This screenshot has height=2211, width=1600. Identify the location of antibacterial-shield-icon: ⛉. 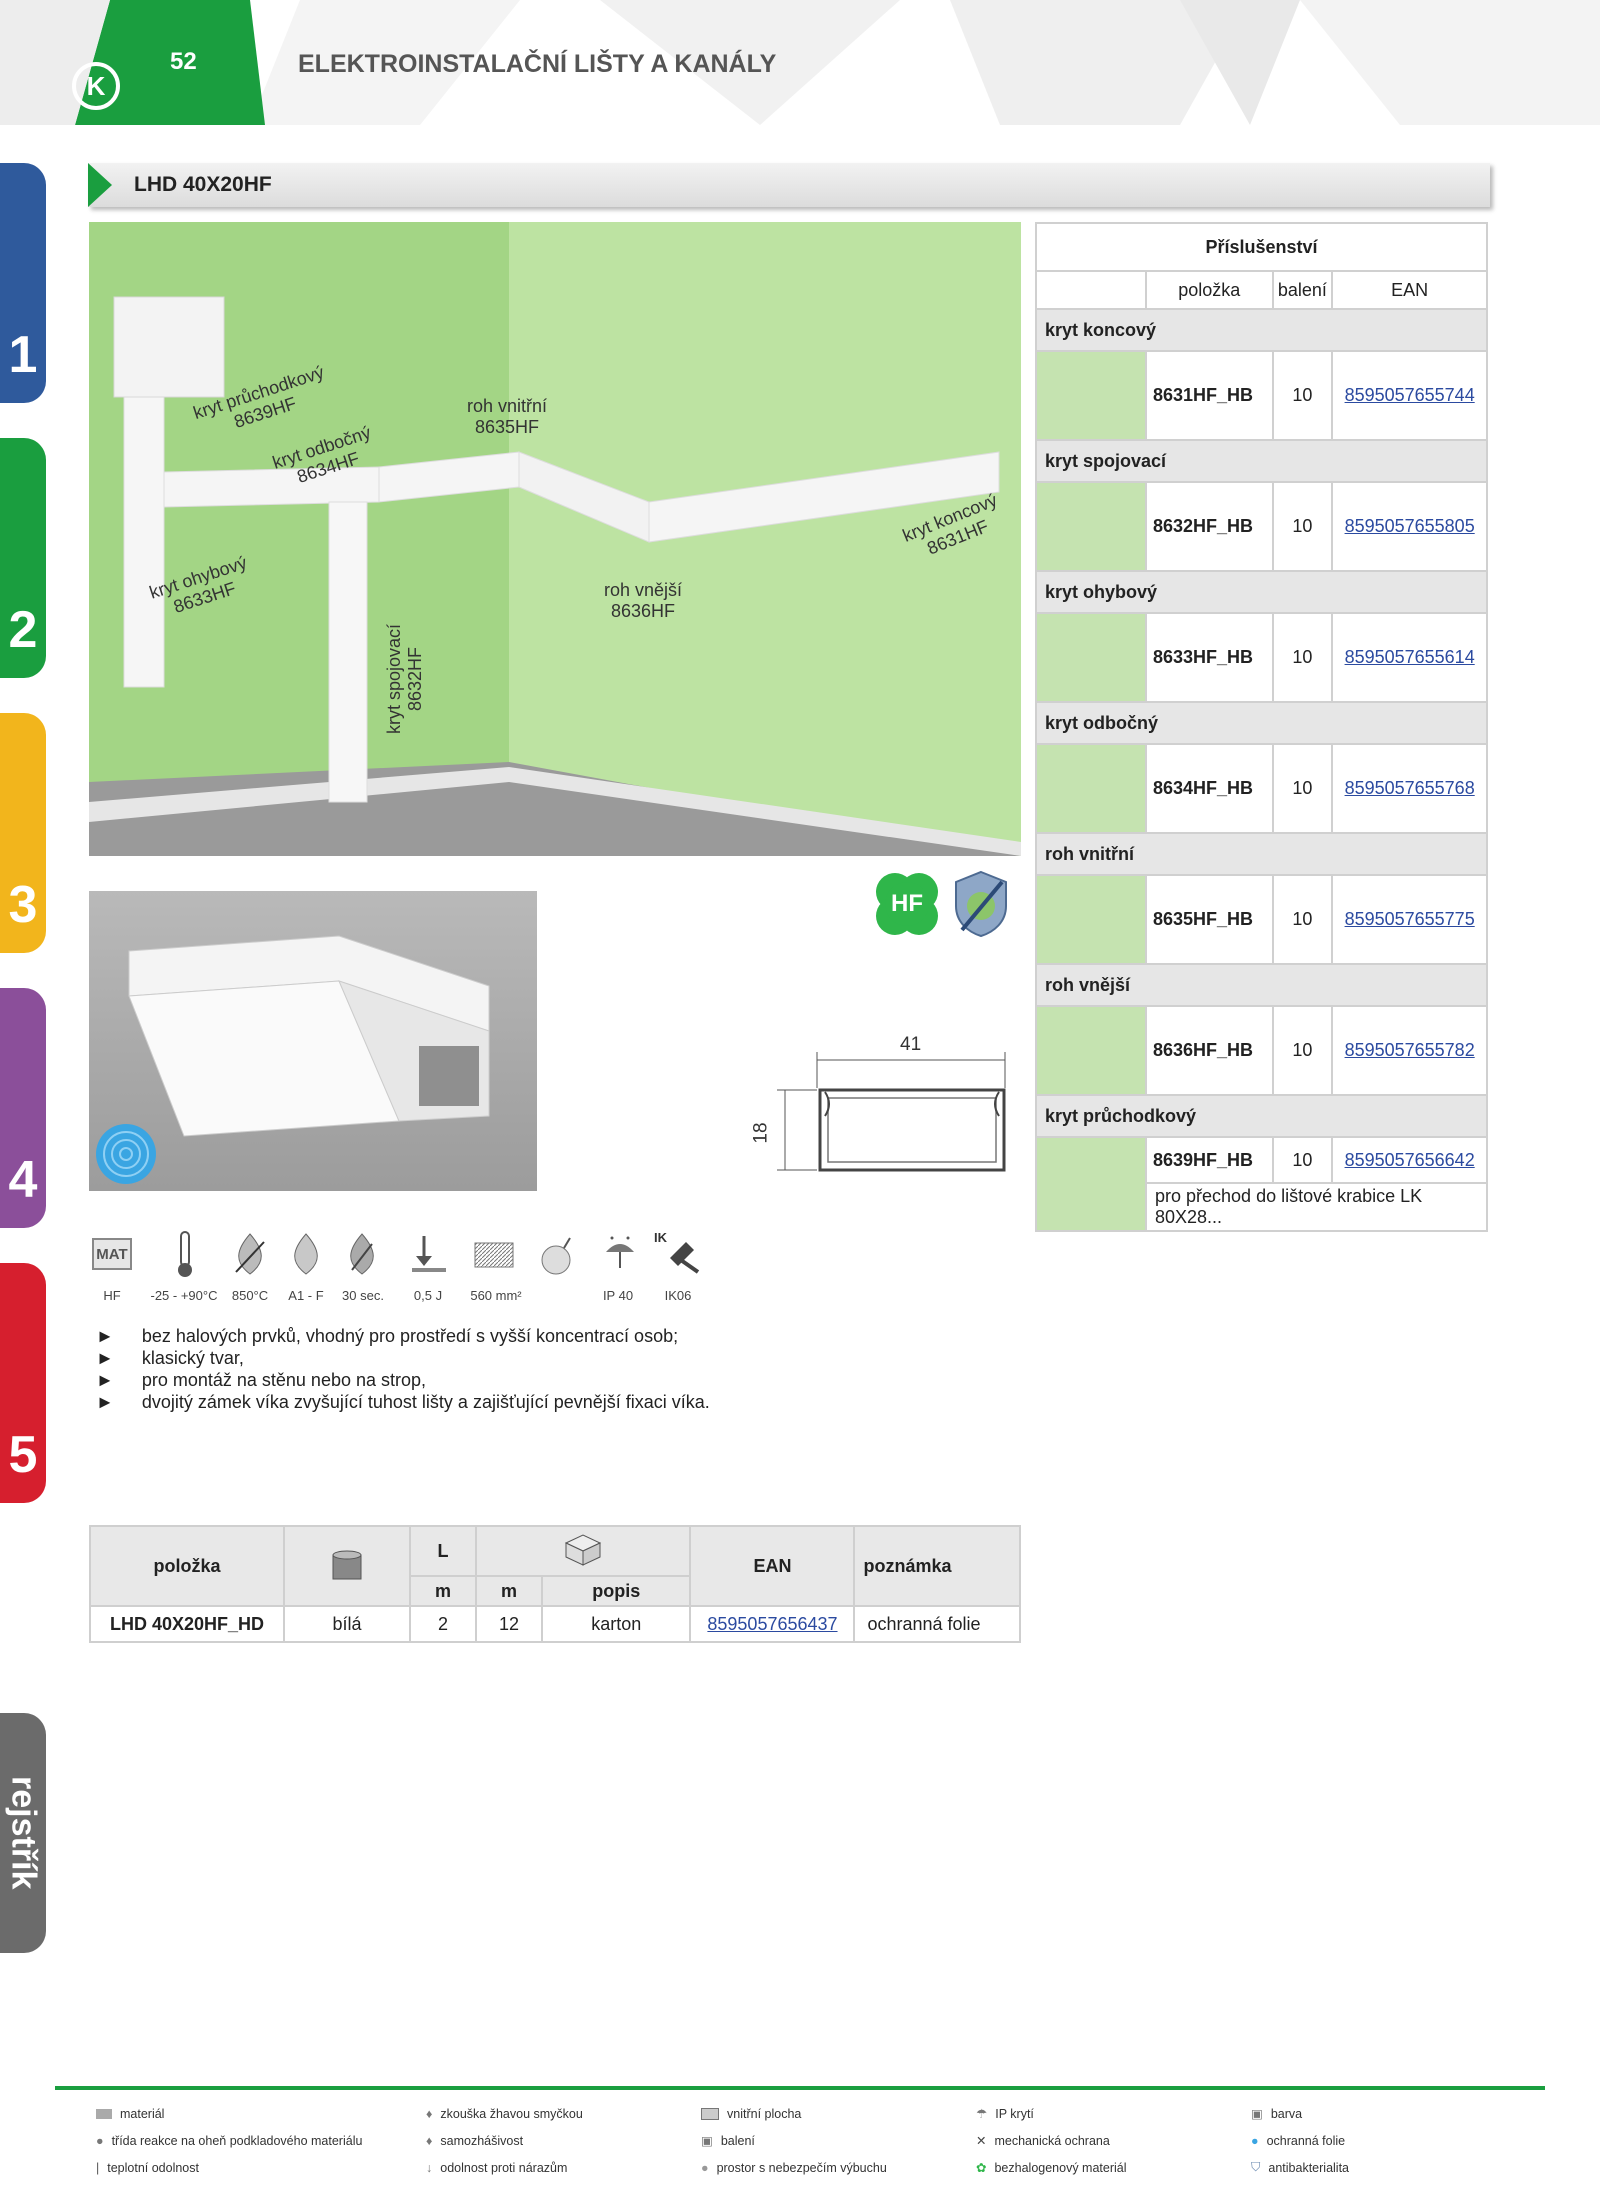
(1256, 2167).